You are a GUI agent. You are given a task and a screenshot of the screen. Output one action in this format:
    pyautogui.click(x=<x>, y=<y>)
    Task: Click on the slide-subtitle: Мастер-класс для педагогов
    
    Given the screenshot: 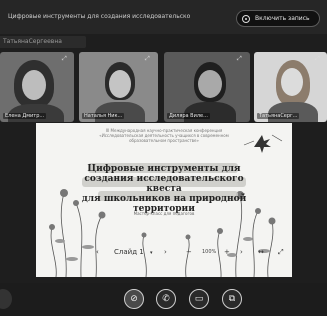 What is the action you would take?
    pyautogui.click(x=164, y=213)
    